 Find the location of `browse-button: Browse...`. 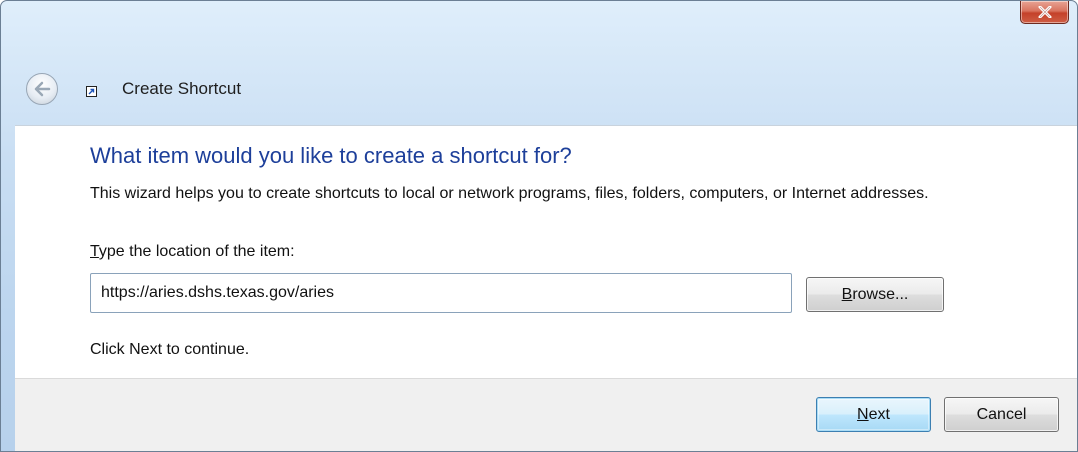

browse-button: Browse... is located at coordinates (875, 294).